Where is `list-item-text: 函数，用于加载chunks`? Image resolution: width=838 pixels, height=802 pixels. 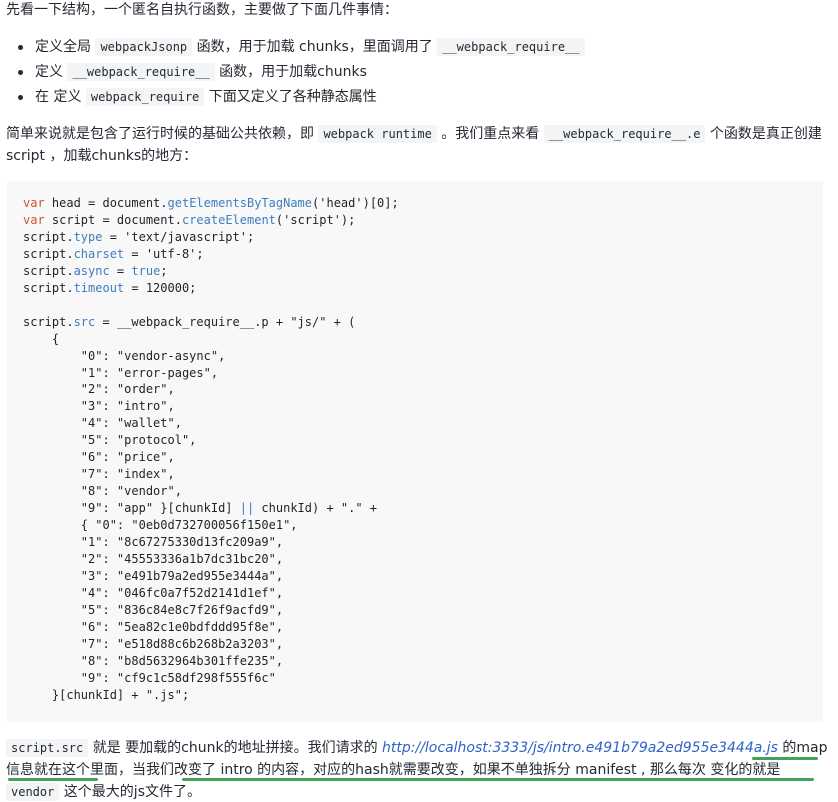
list-item-text: 函数，用于加载chunks is located at coordinates (290, 72).